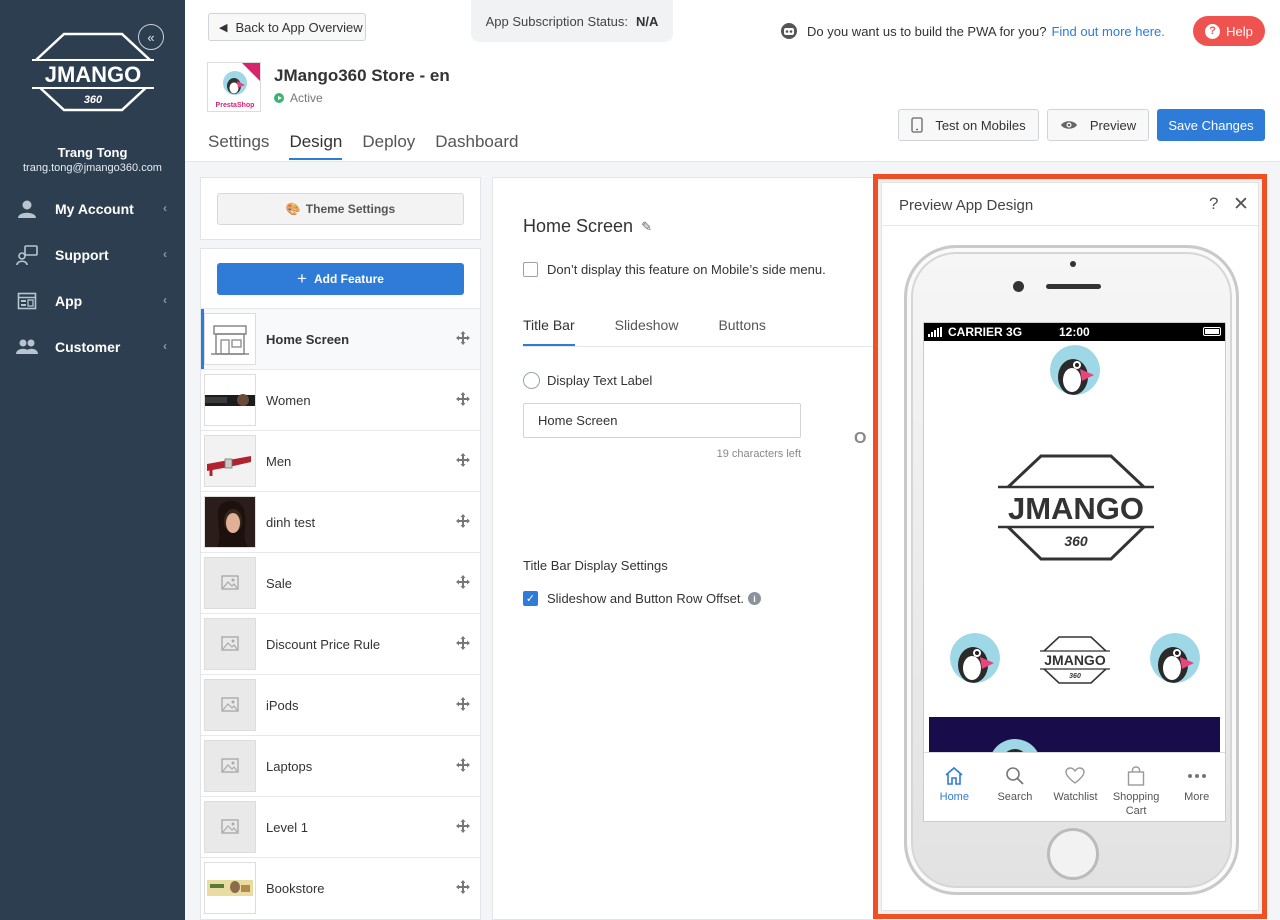 This screenshot has width=1280, height=920. What do you see at coordinates (1211, 125) in the screenshot?
I see `save-changes-button: Save Changes` at bounding box center [1211, 125].